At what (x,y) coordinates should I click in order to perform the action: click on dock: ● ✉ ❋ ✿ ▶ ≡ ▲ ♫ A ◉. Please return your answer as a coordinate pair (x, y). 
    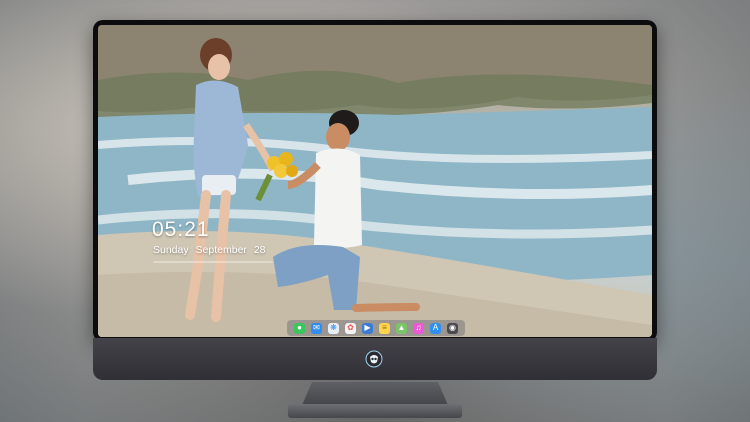
    Looking at the image, I should click on (376, 328).